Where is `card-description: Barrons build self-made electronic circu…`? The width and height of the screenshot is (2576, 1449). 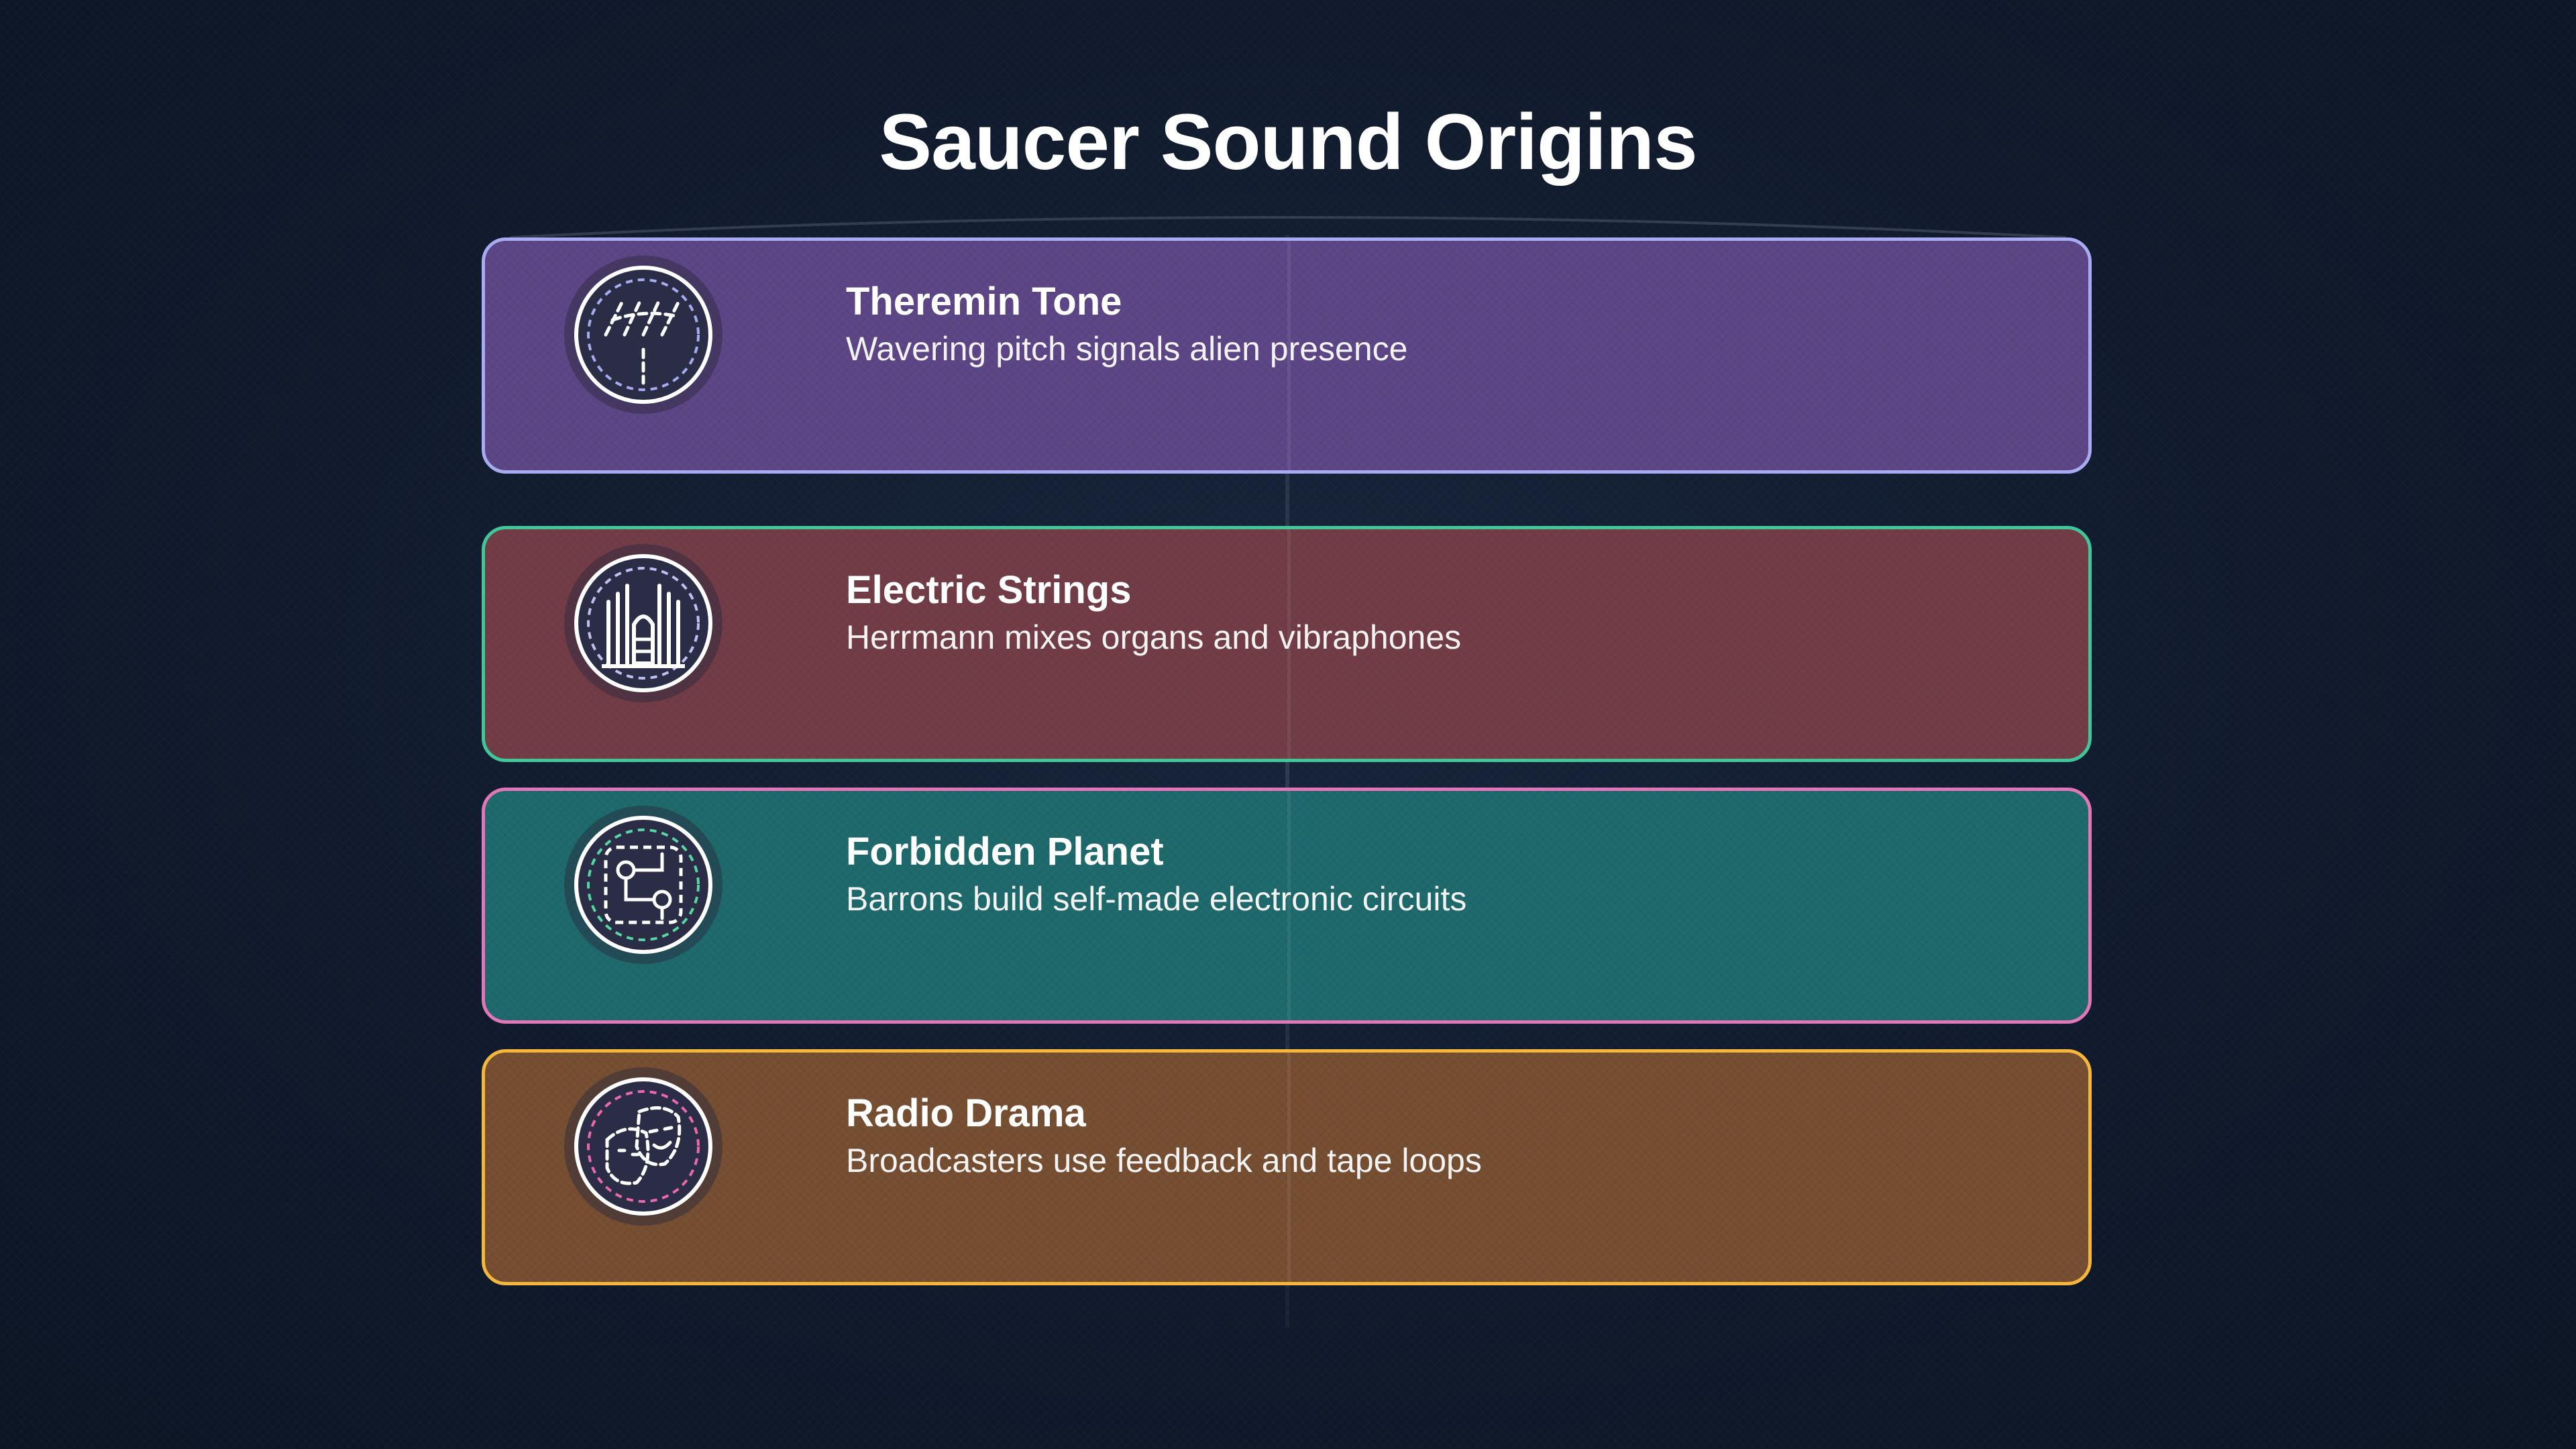
card-description: Barrons build self-made electronic circu… is located at coordinates (1156, 899).